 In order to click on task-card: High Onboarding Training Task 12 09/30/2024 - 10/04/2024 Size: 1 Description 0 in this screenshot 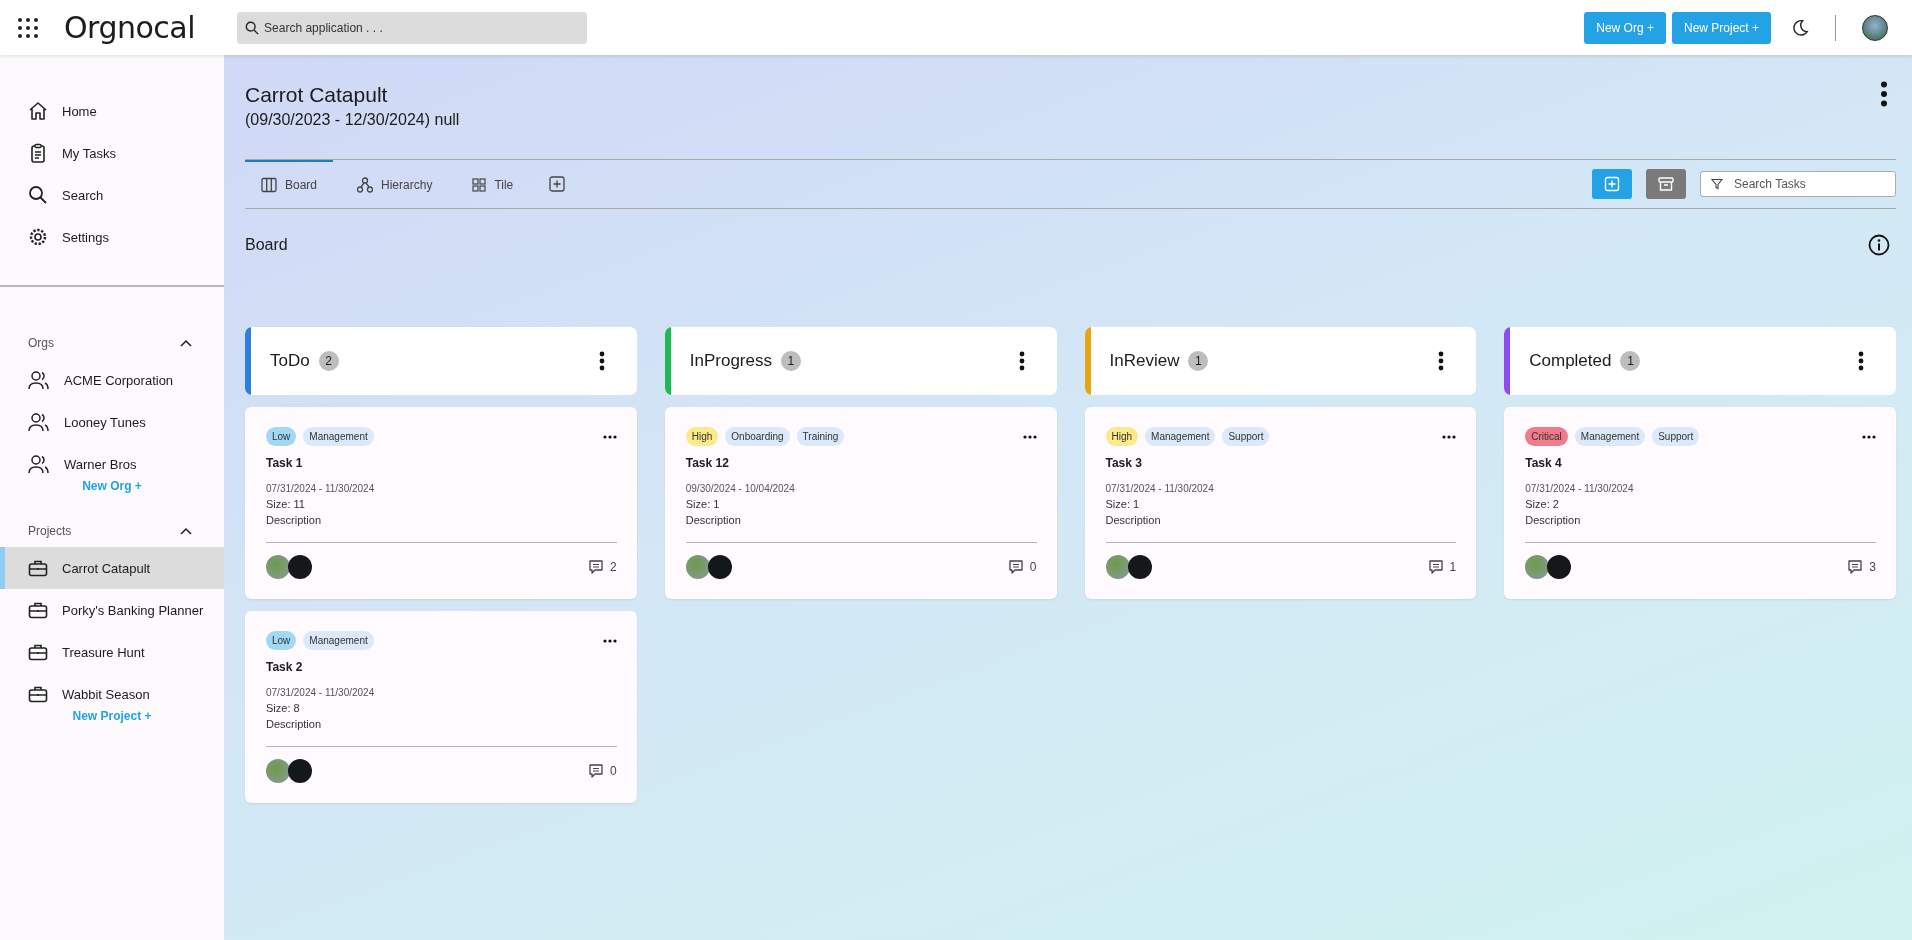, I will do `click(860, 503)`.